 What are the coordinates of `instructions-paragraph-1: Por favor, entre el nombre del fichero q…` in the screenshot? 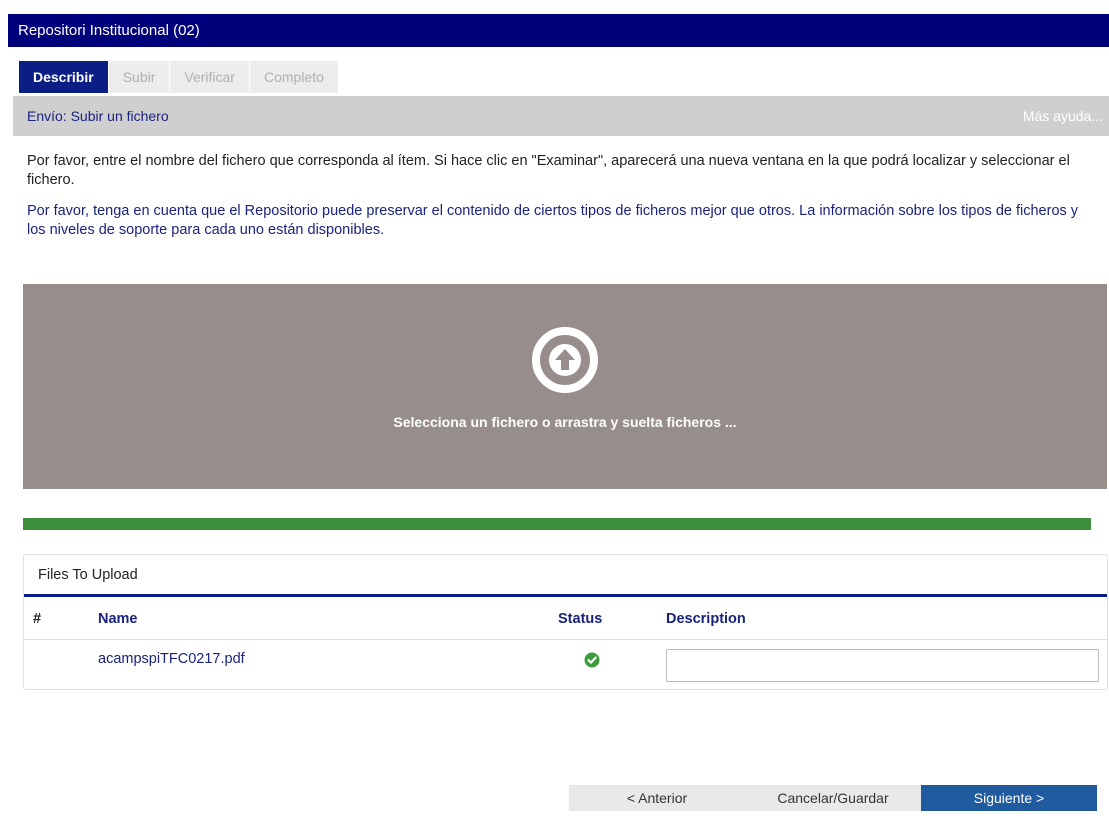 It's located at (548, 170).